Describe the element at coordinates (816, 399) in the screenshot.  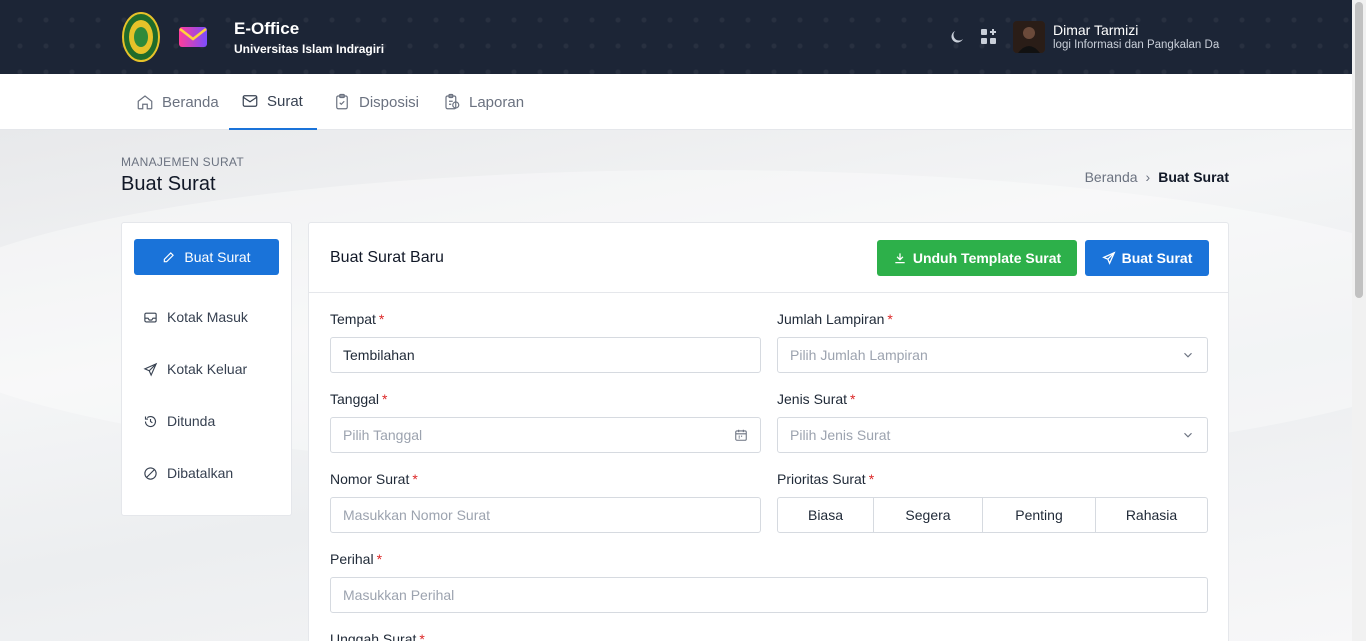
I see `jenis-surat-label: Jenis Surat *` at that location.